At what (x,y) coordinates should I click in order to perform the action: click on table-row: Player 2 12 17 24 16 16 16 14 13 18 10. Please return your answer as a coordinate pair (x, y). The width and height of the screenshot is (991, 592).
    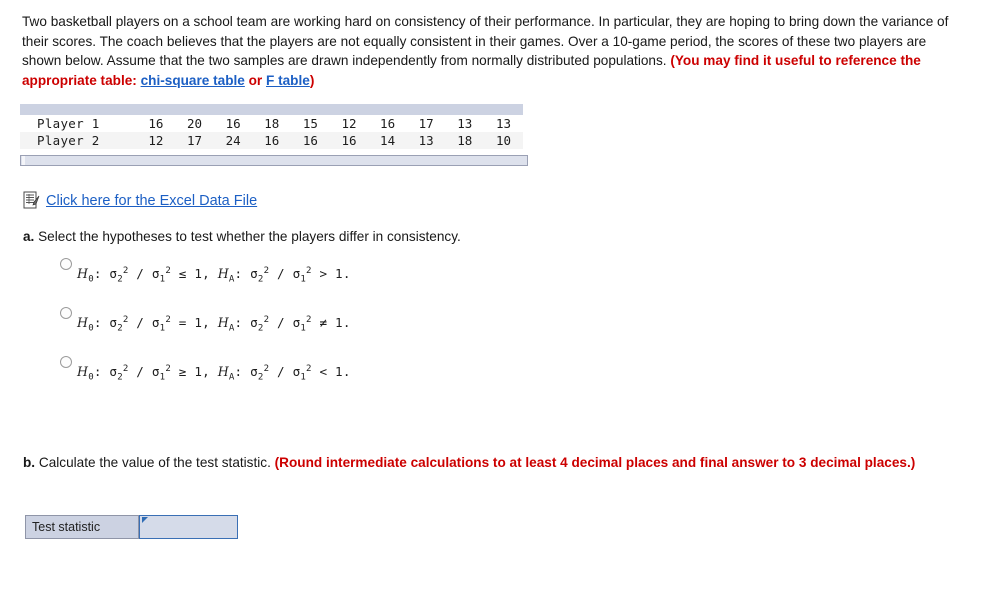
    Looking at the image, I should click on (271, 140).